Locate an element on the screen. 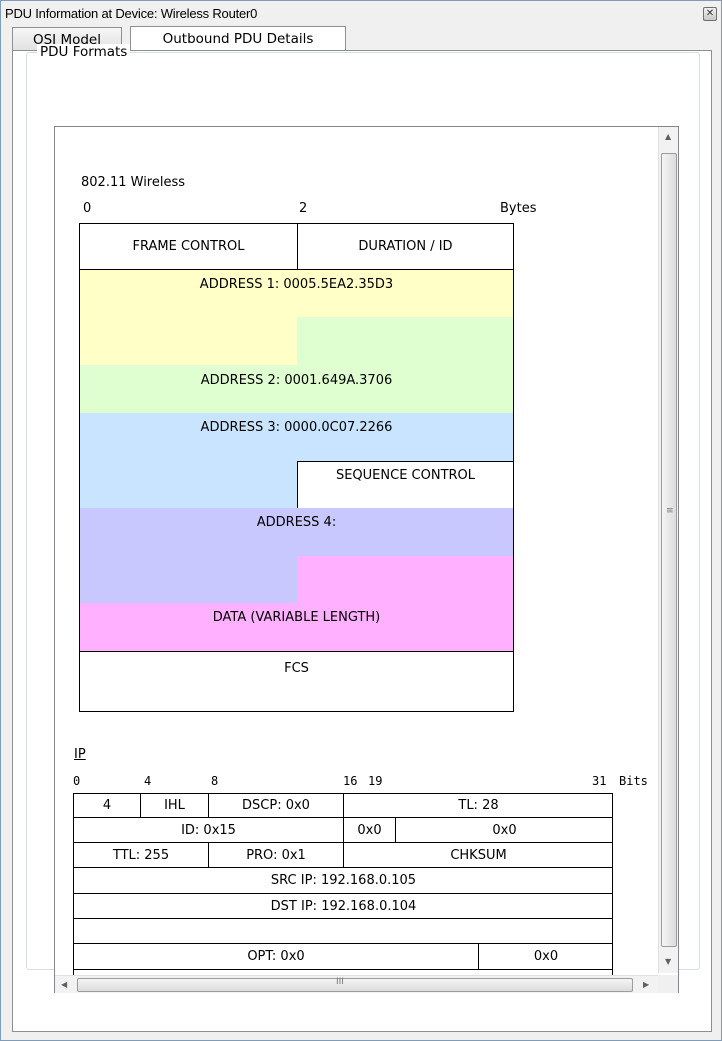 The image size is (722, 1041). ip-ttl-field: TTL: 255 is located at coordinates (141, 855).